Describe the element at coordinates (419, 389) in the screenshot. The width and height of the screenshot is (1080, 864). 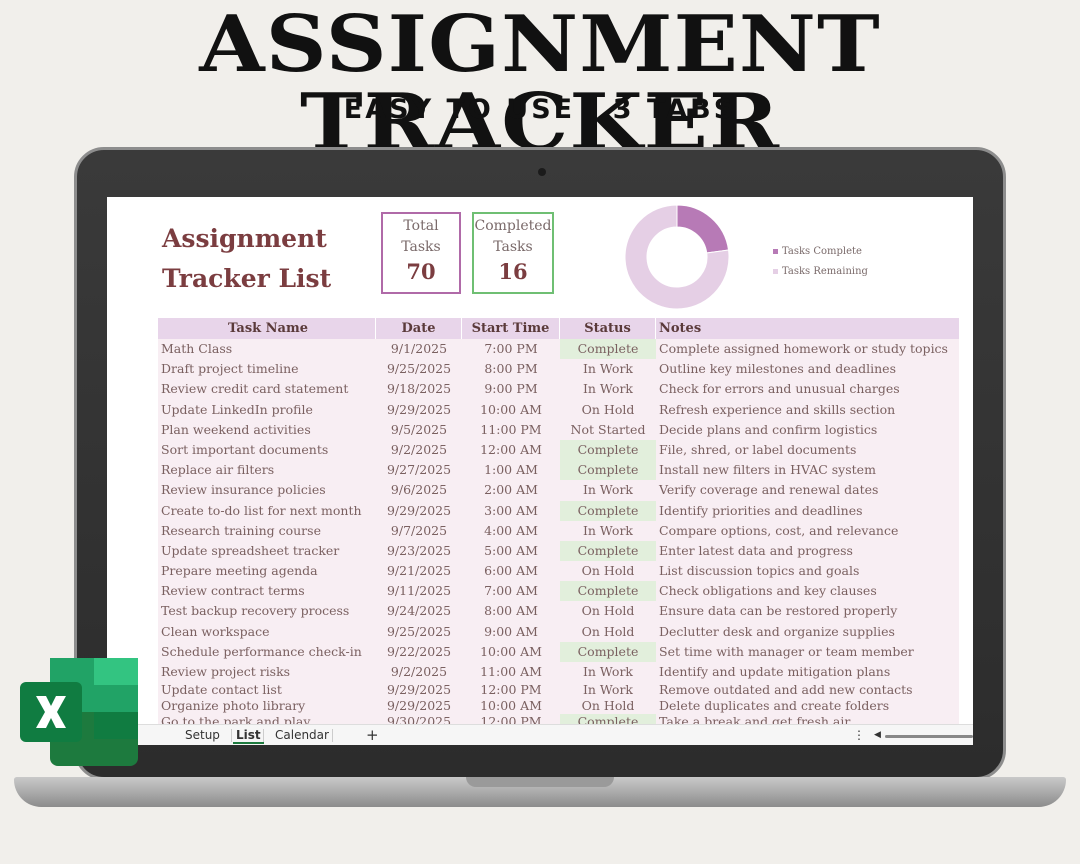
I see `date-cell: 9/18/2025` at that location.